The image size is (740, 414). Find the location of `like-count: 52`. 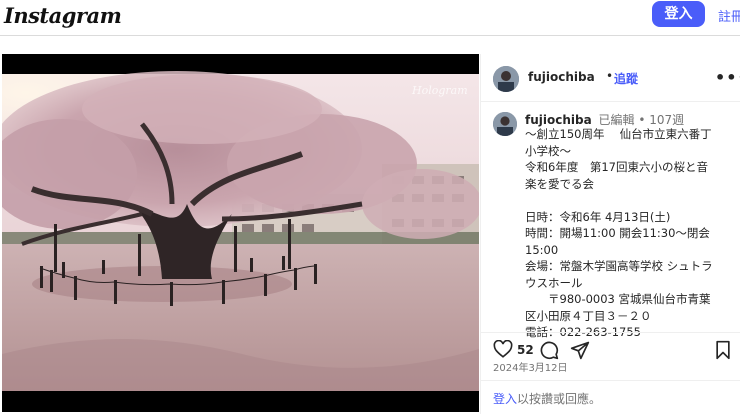

like-count: 52 is located at coordinates (525, 350).